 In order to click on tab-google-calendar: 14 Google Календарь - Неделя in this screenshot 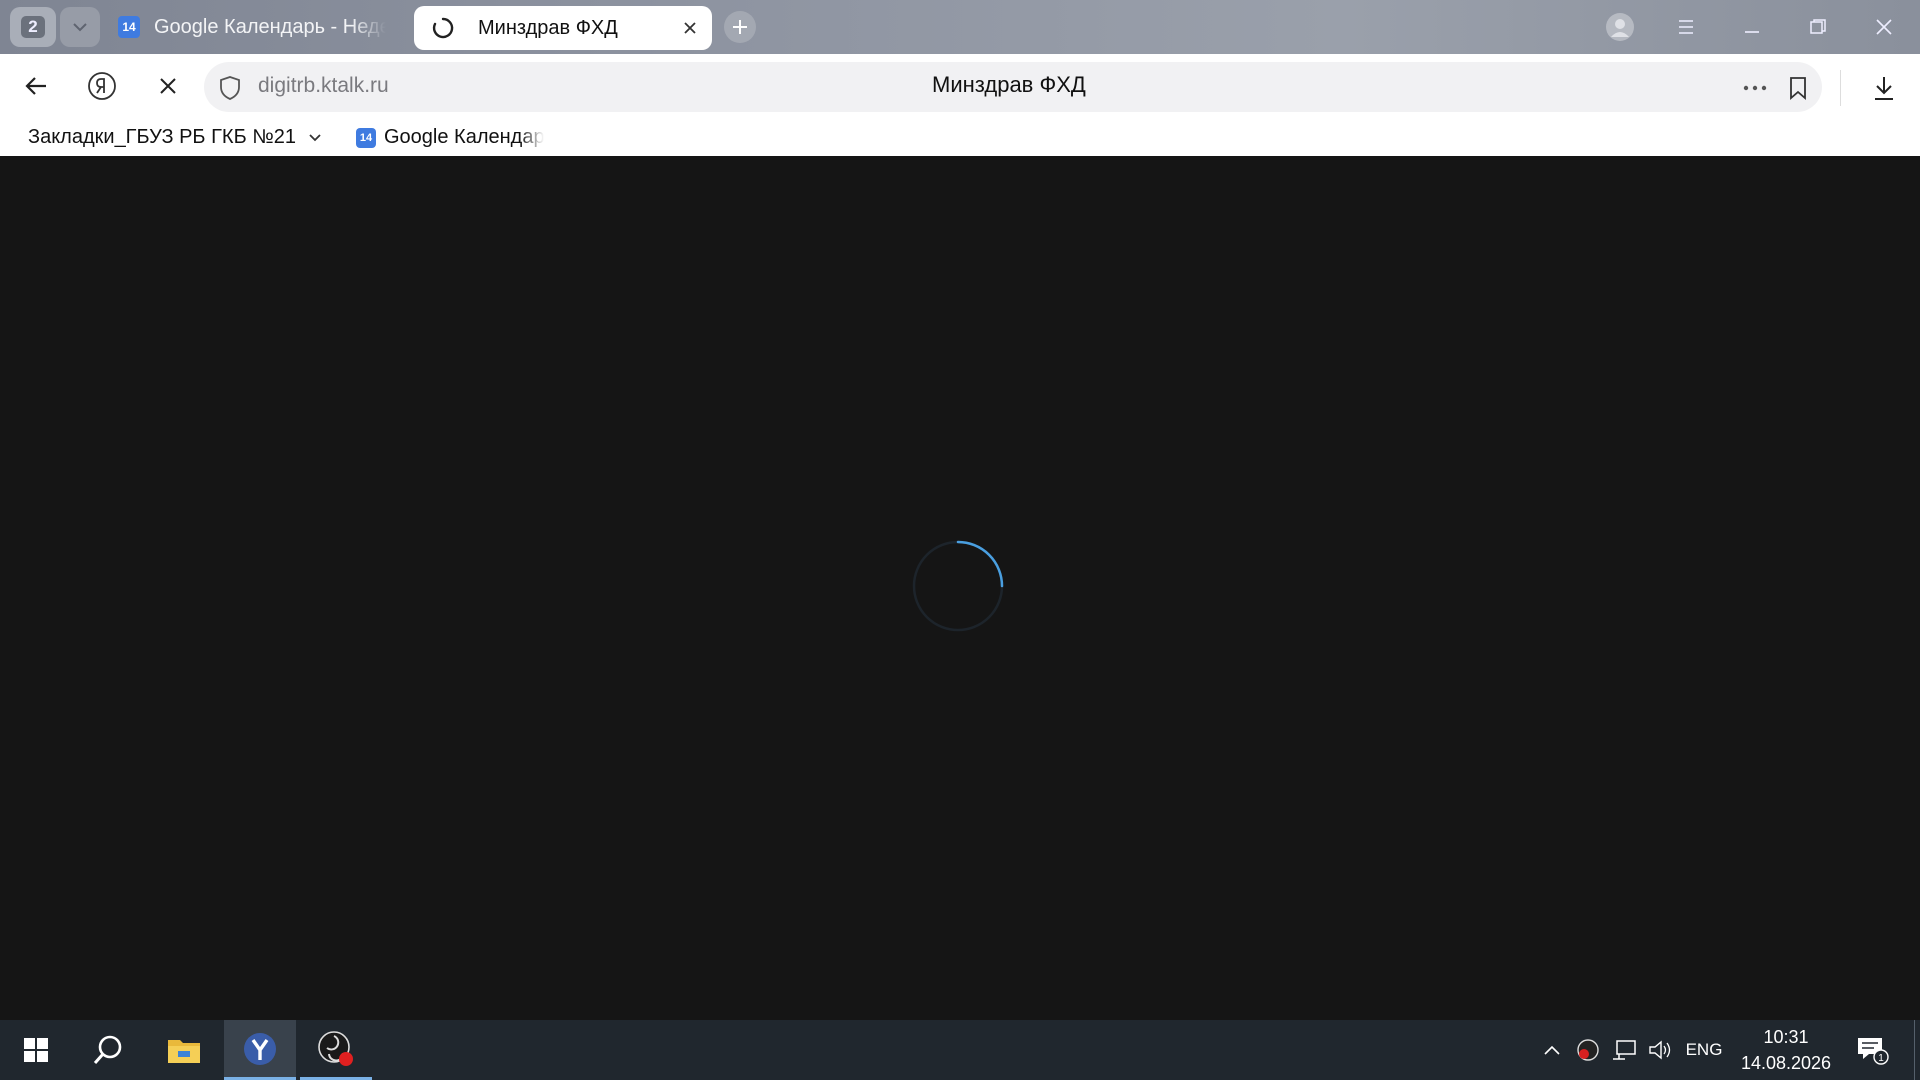, I will do `click(259, 27)`.